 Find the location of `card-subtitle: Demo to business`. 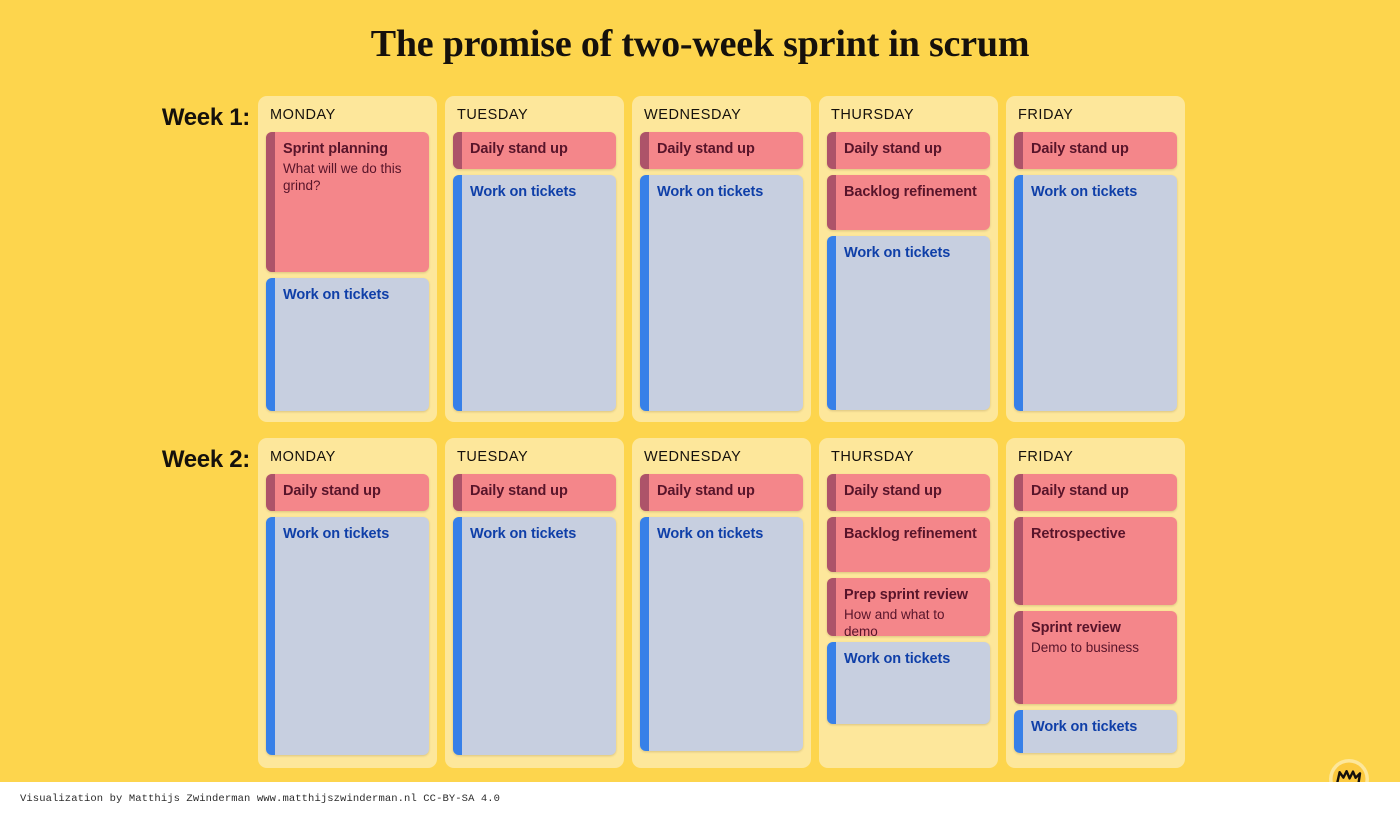

card-subtitle: Demo to business is located at coordinates (1085, 647).